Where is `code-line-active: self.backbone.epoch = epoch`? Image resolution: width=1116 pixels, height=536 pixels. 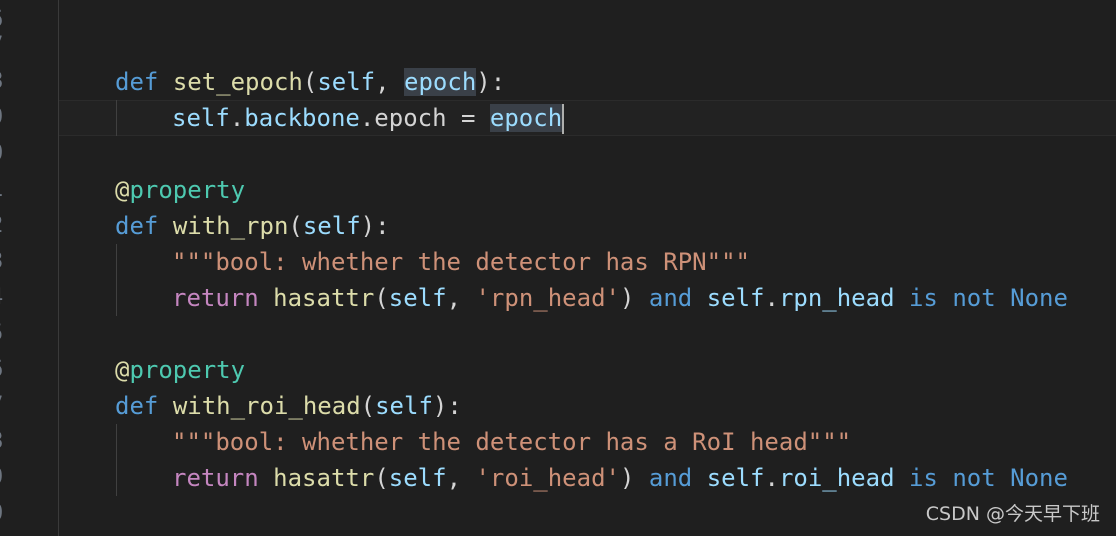
code-line-active: self.backbone.epoch = epoch is located at coordinates (368, 118).